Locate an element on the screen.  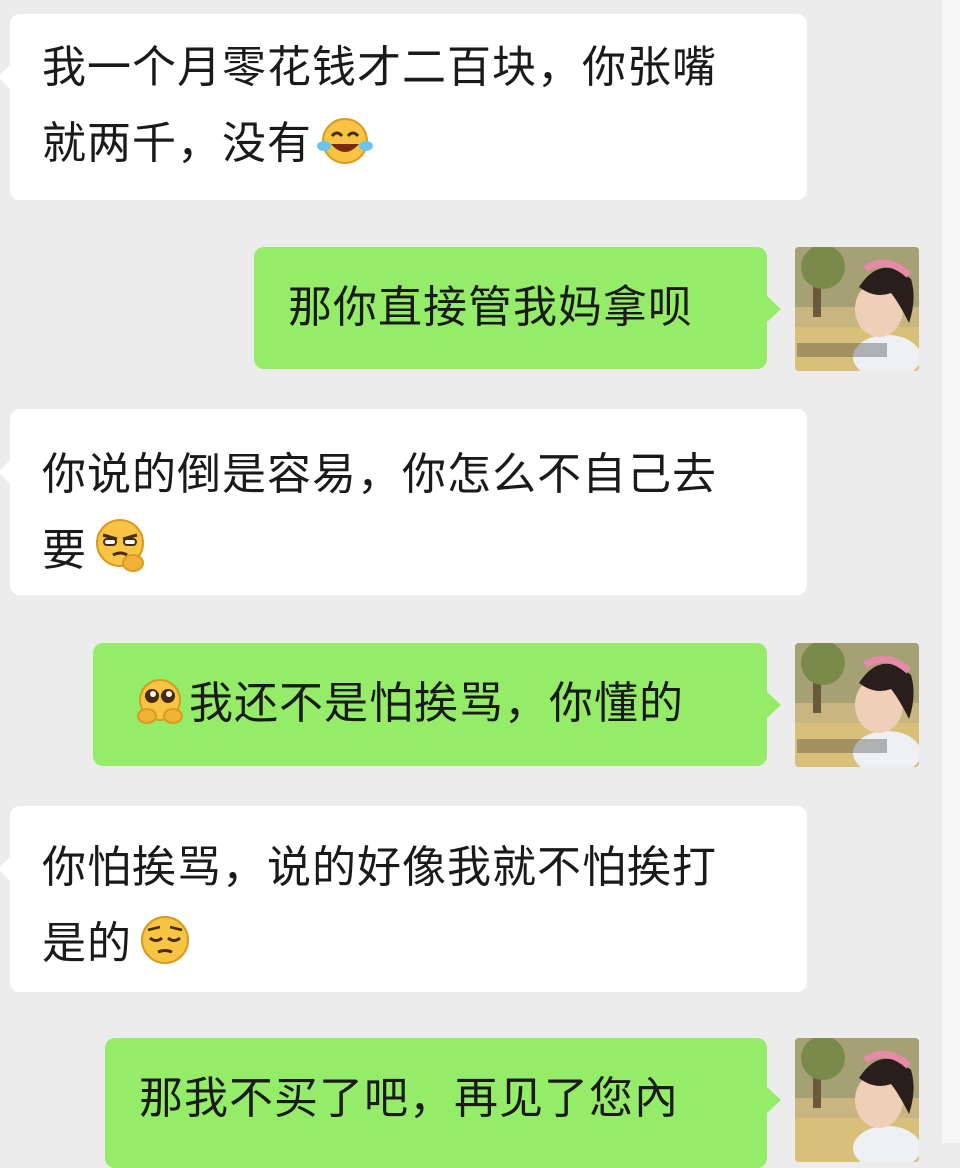
laughing-tears-emoji-icon is located at coordinates (345, 152).